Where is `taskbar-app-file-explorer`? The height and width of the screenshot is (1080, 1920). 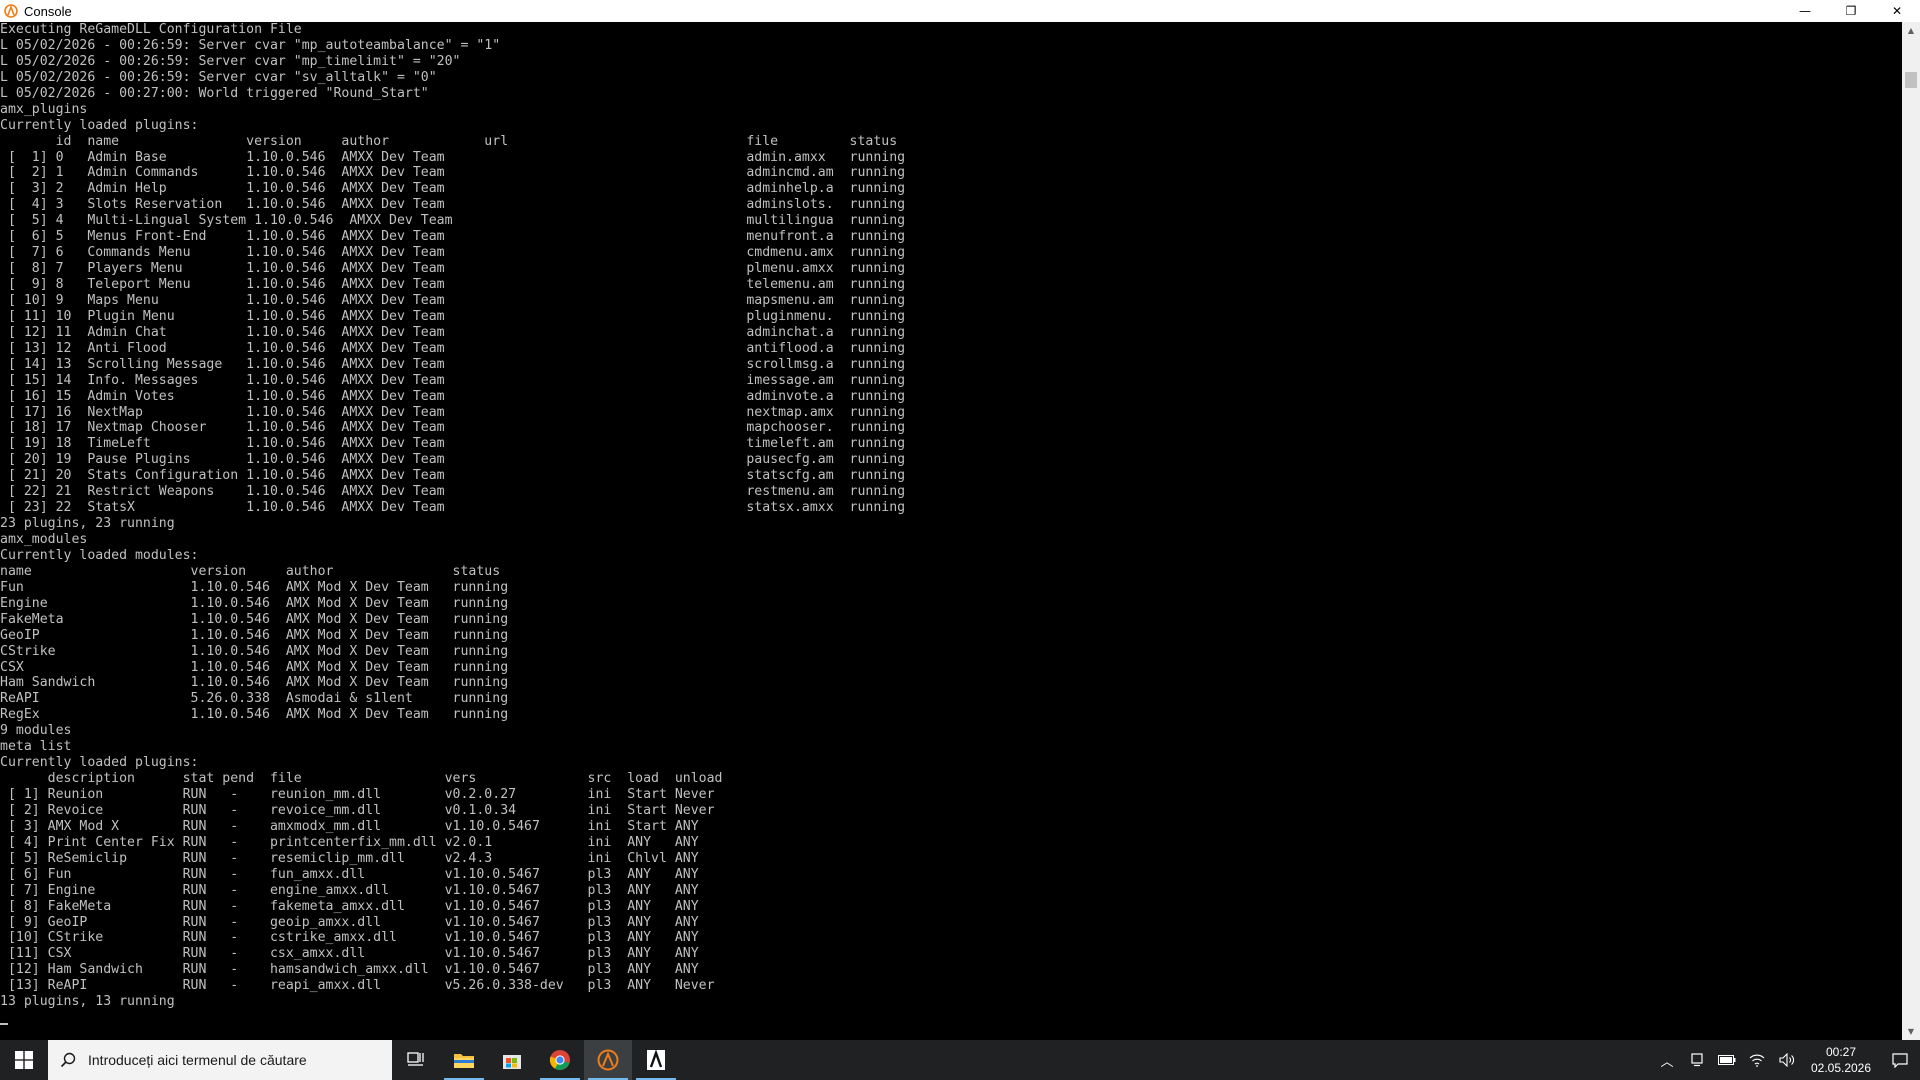 taskbar-app-file-explorer is located at coordinates (464, 1060).